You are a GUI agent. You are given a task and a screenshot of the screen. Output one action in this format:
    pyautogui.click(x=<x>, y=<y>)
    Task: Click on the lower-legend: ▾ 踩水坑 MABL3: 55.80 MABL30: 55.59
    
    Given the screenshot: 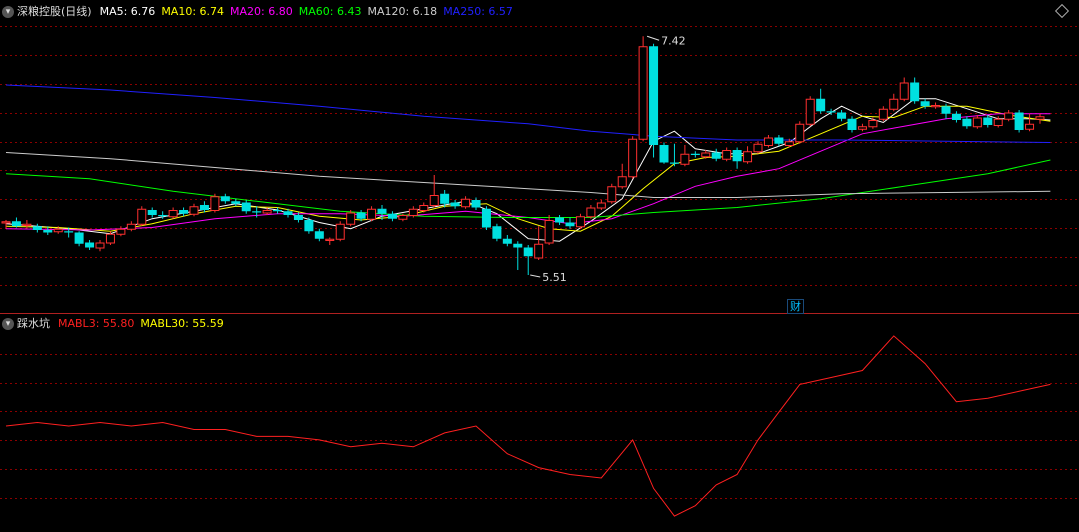 What is the action you would take?
    pyautogui.click(x=115, y=324)
    